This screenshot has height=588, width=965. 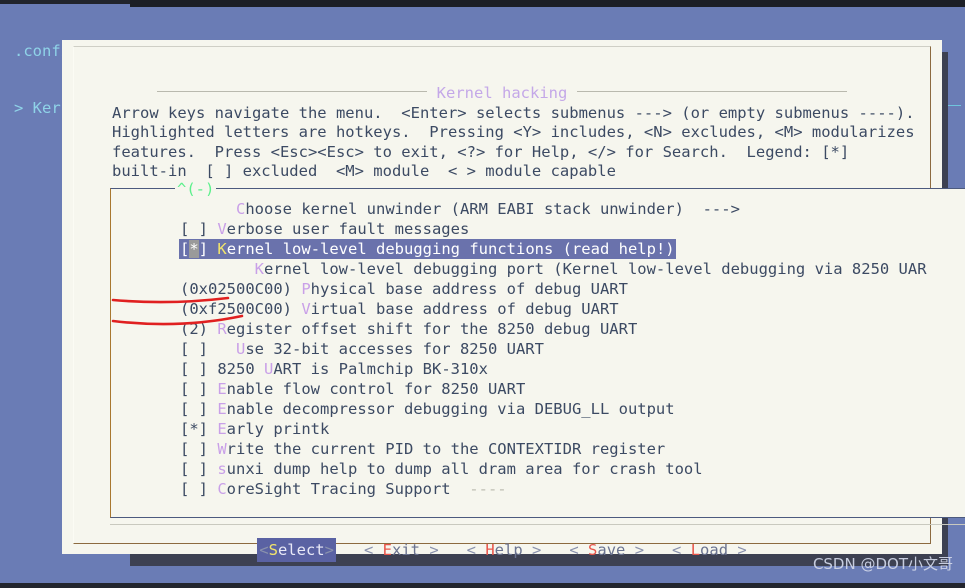 I want to click on menu-item-trailing-dashes: ----, so click(x=478, y=489).